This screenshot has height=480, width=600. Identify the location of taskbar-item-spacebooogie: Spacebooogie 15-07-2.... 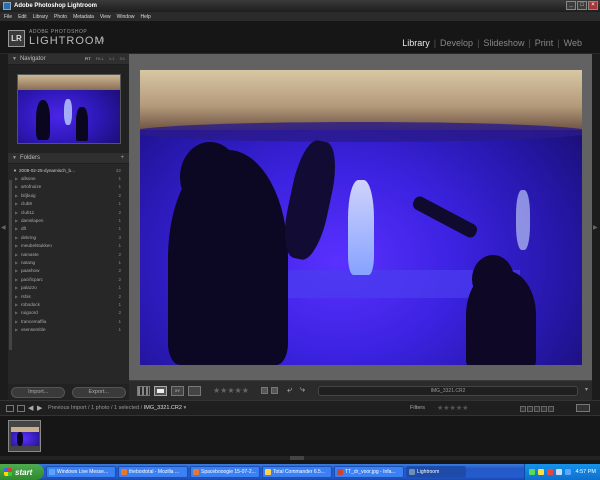
(225, 472).